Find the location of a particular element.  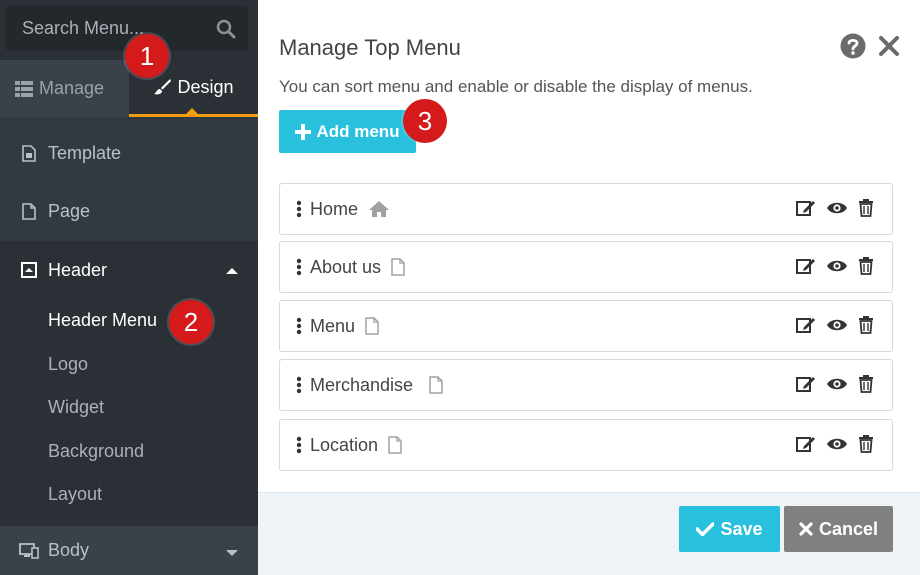

submenu-item-logo: Logo is located at coordinates (68, 364).